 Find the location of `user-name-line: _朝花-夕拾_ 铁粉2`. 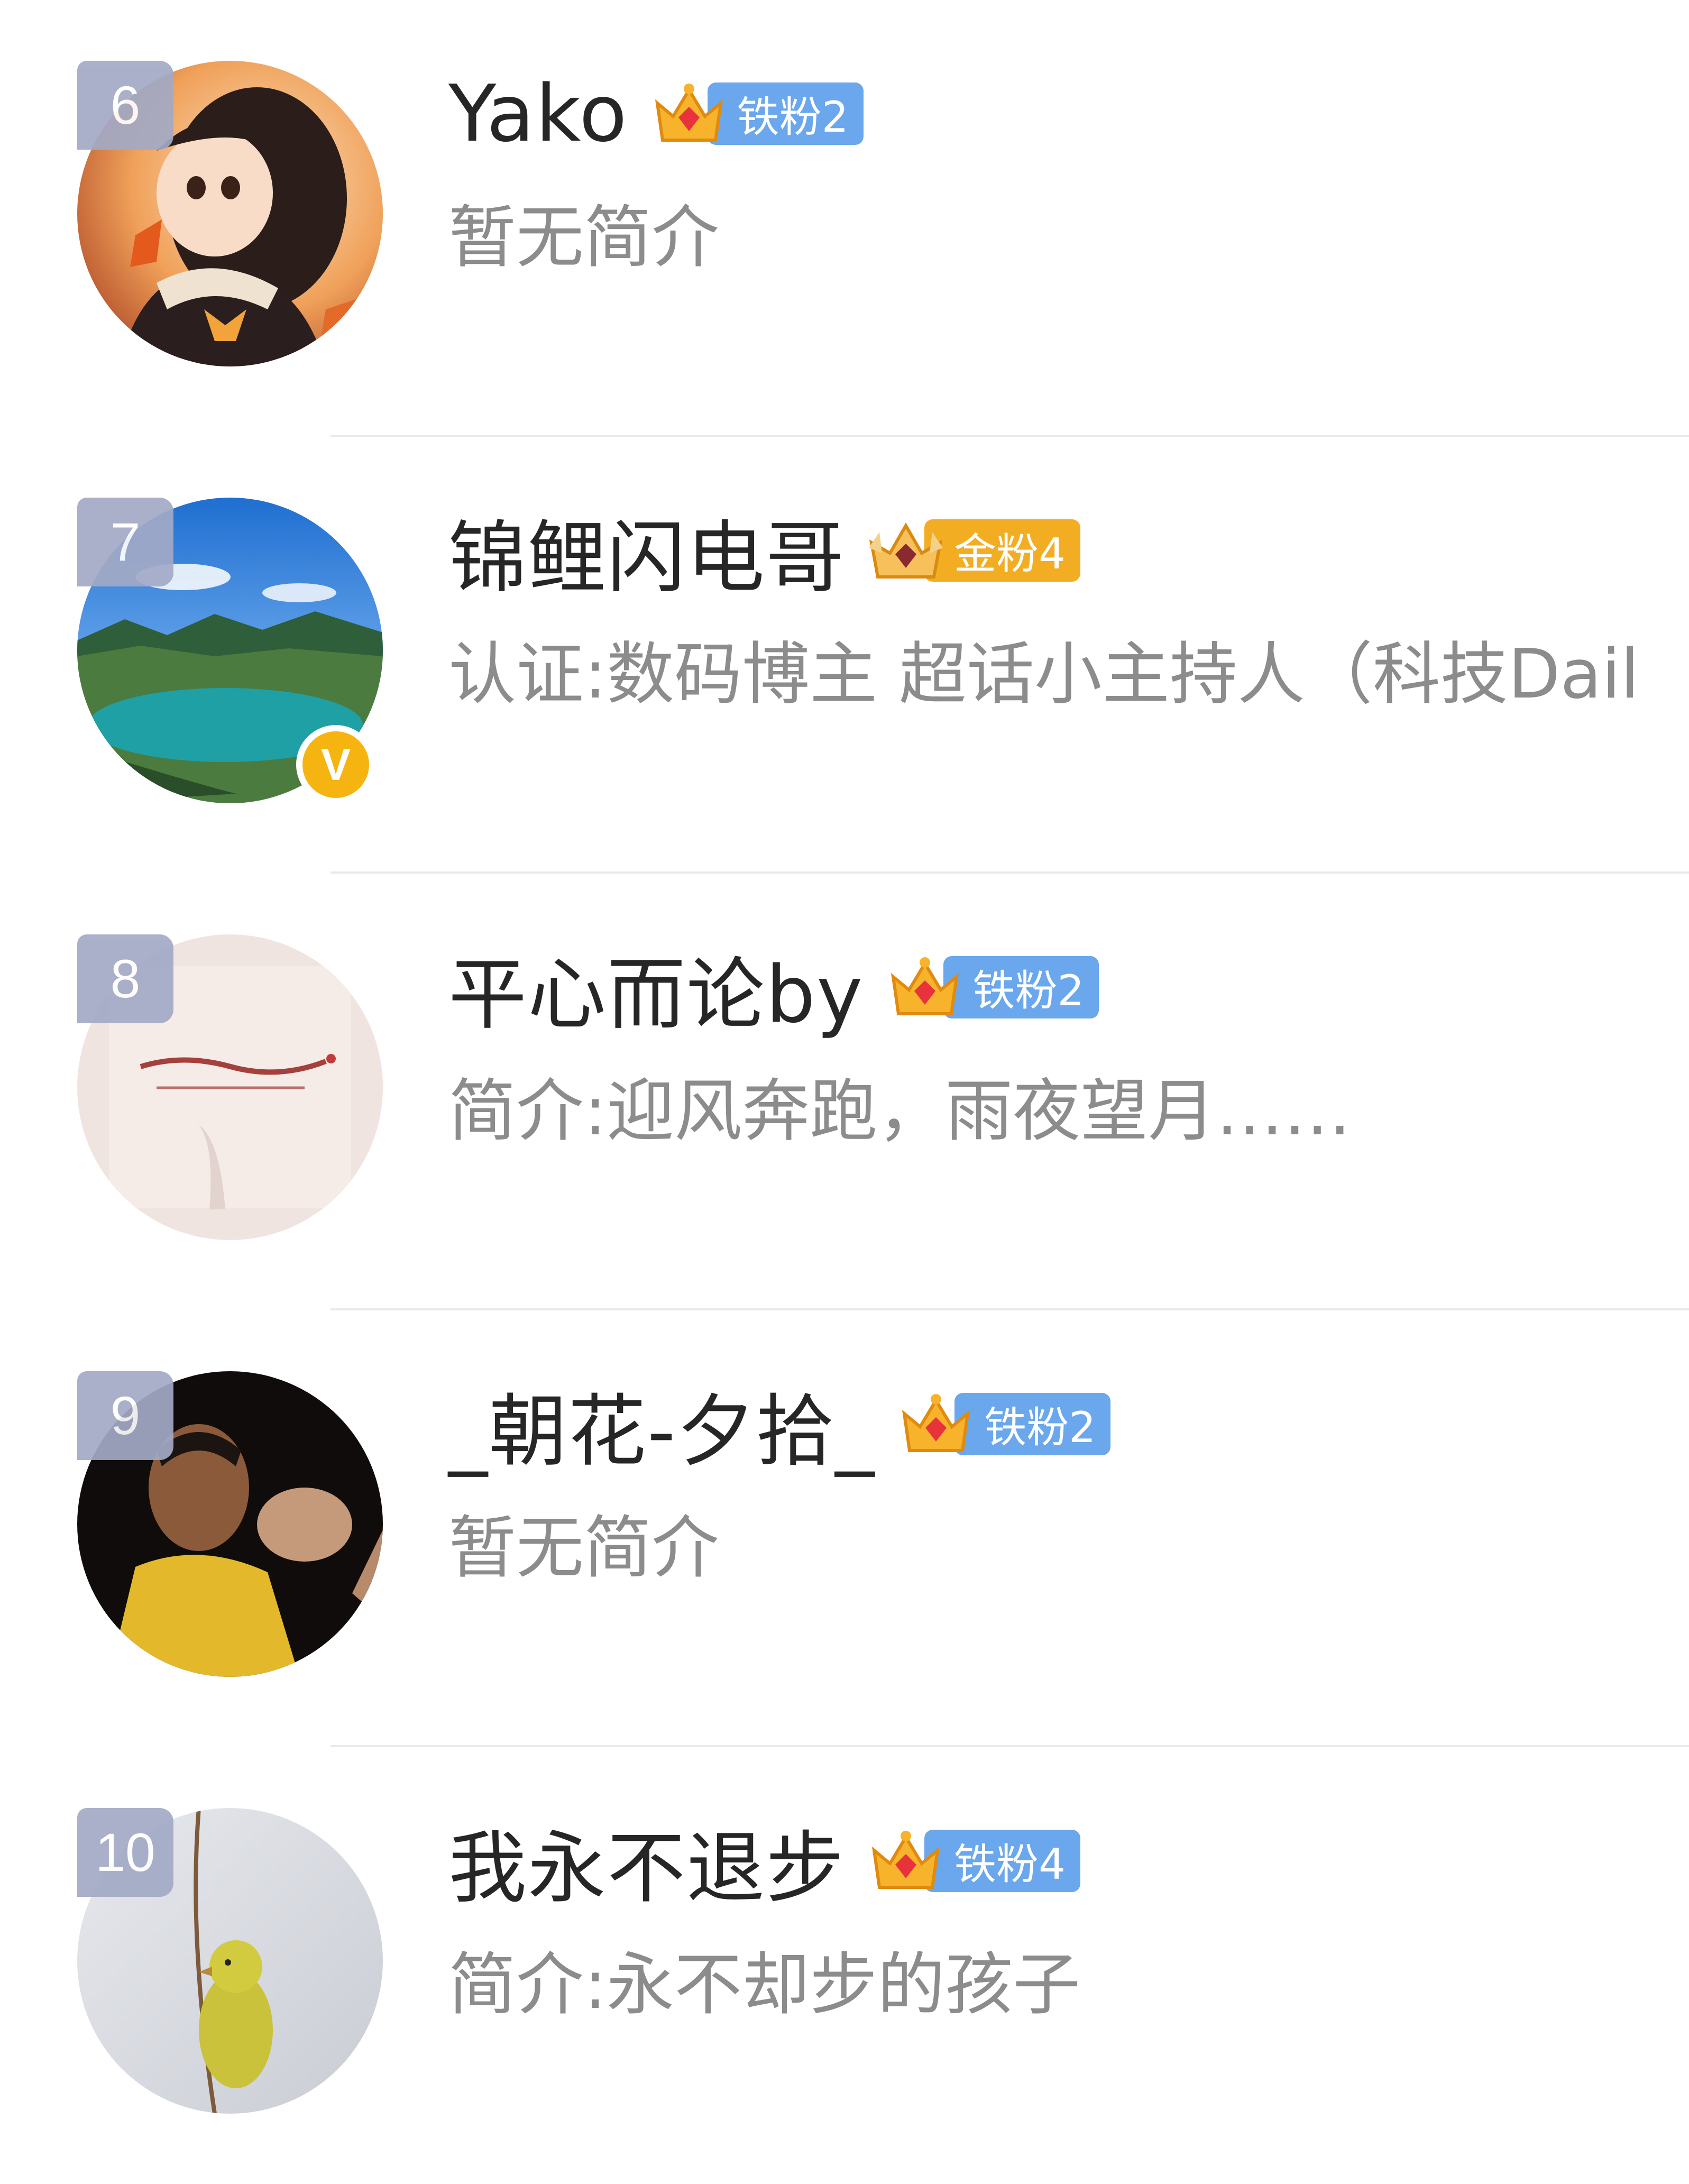

user-name-line: _朝花-夕拾_ 铁粉2 is located at coordinates (780, 1428).